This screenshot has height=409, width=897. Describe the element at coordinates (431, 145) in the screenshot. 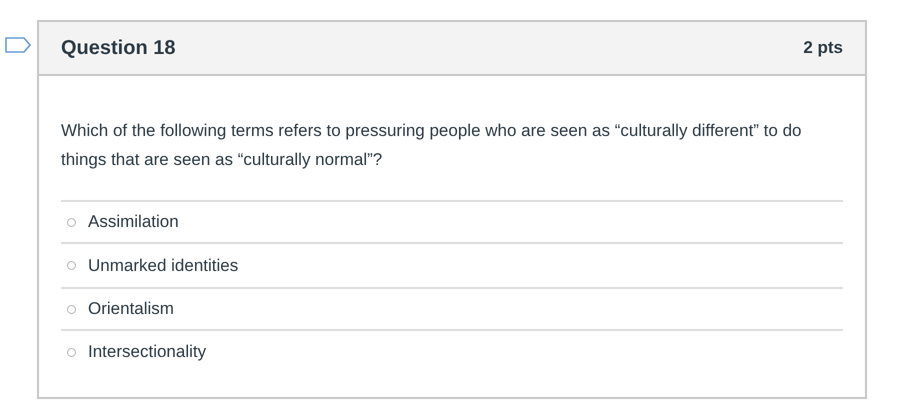

I see `question-text: Which of the following terms refers to pressuring people who are seen as “culturally different” to do things that are seen as “culturally normal”?` at that location.